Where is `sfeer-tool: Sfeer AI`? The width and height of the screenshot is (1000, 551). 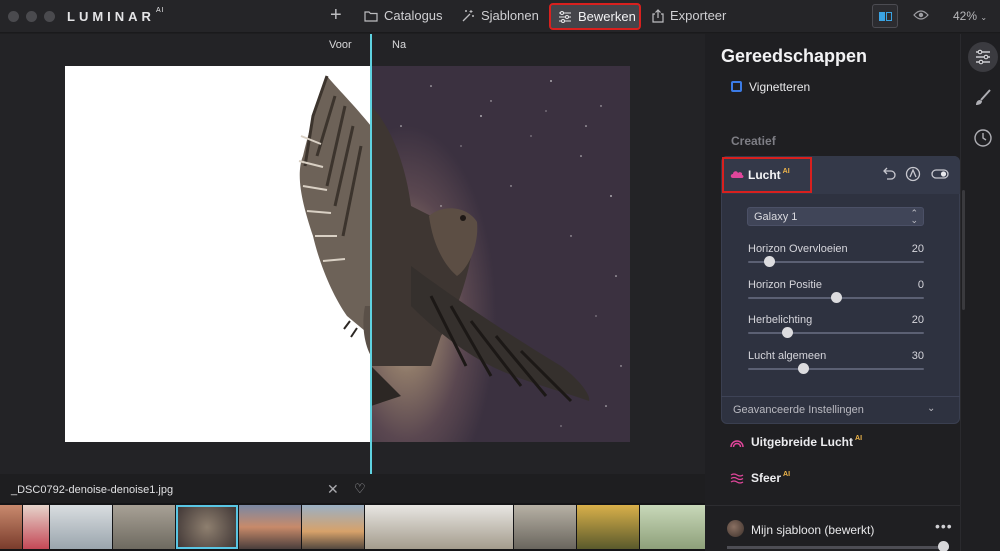
sfeer-tool: Sfeer AI is located at coordinates (760, 478).